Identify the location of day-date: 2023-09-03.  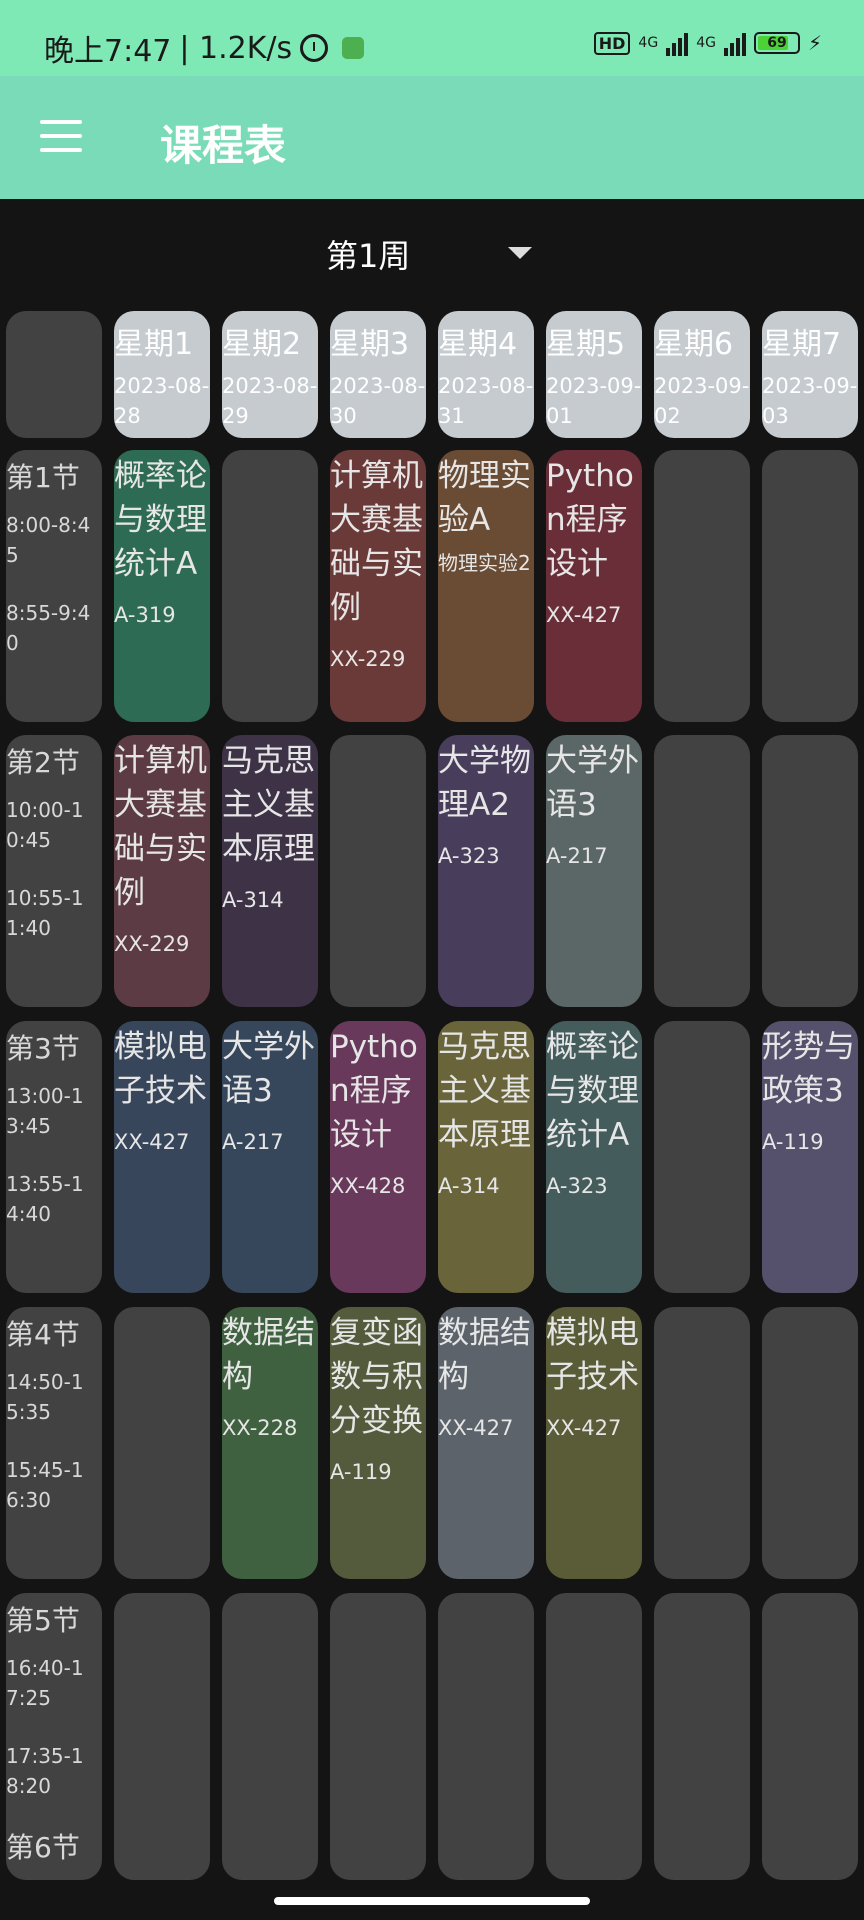
(810, 401).